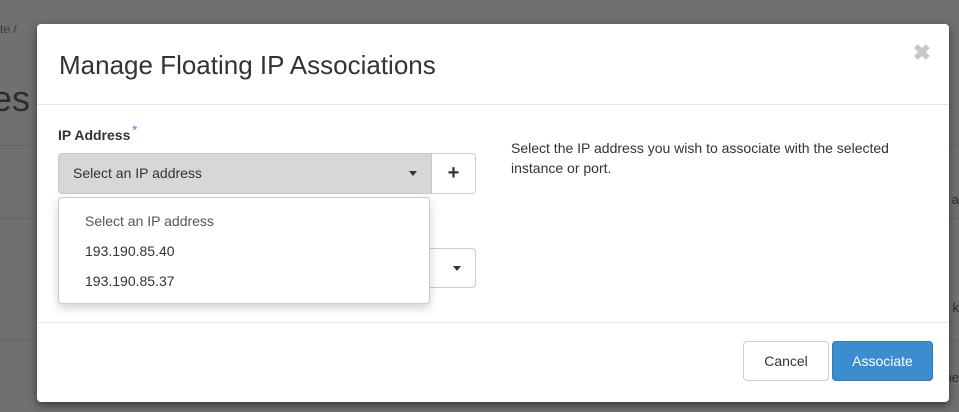  Describe the element at coordinates (882, 361) in the screenshot. I see `associate-button: Associate` at that location.